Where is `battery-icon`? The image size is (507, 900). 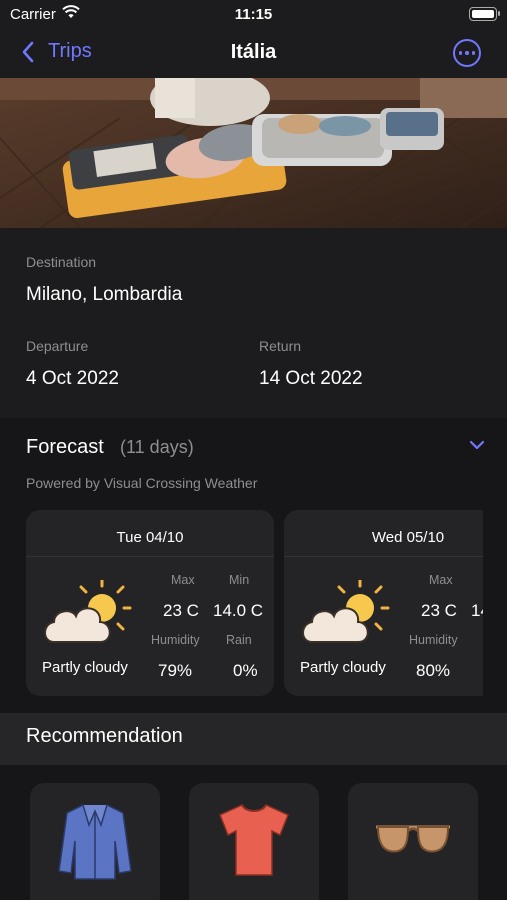 battery-icon is located at coordinates (484, 14).